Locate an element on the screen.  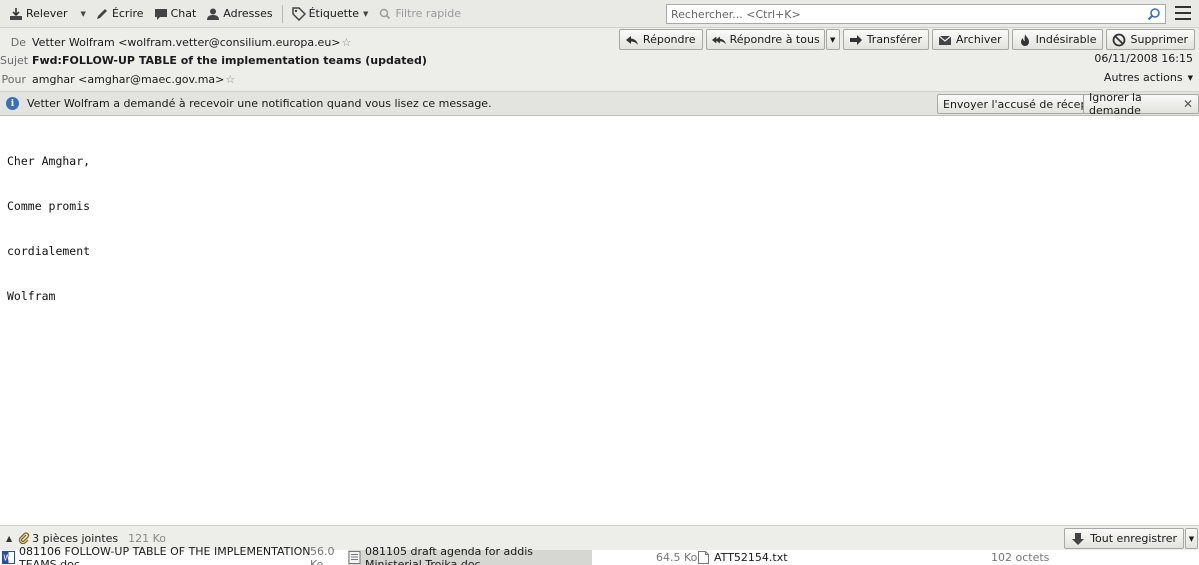
tag-button: Étiquette ▼ is located at coordinates (330, 14).